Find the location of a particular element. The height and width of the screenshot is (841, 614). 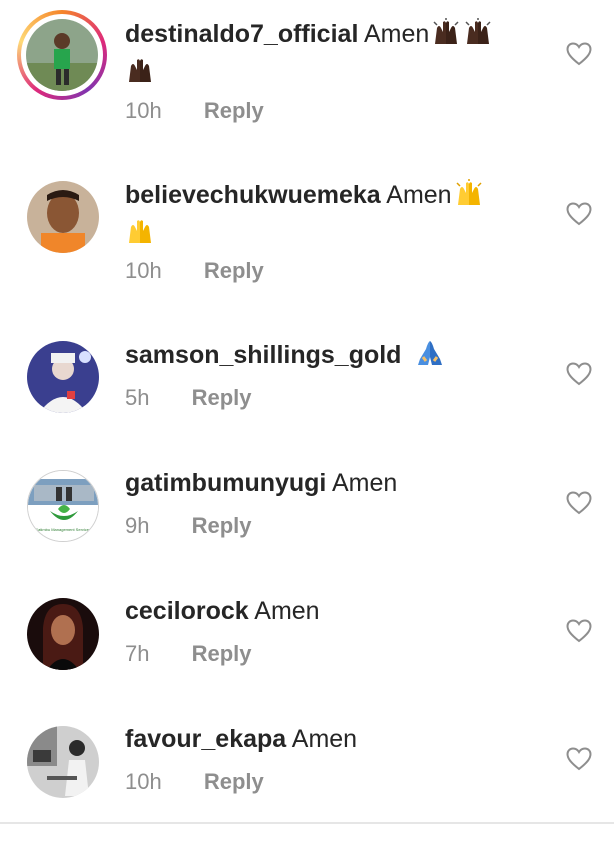

comment-text: believechukwuemeka Amen is located at coordinates (335, 216).